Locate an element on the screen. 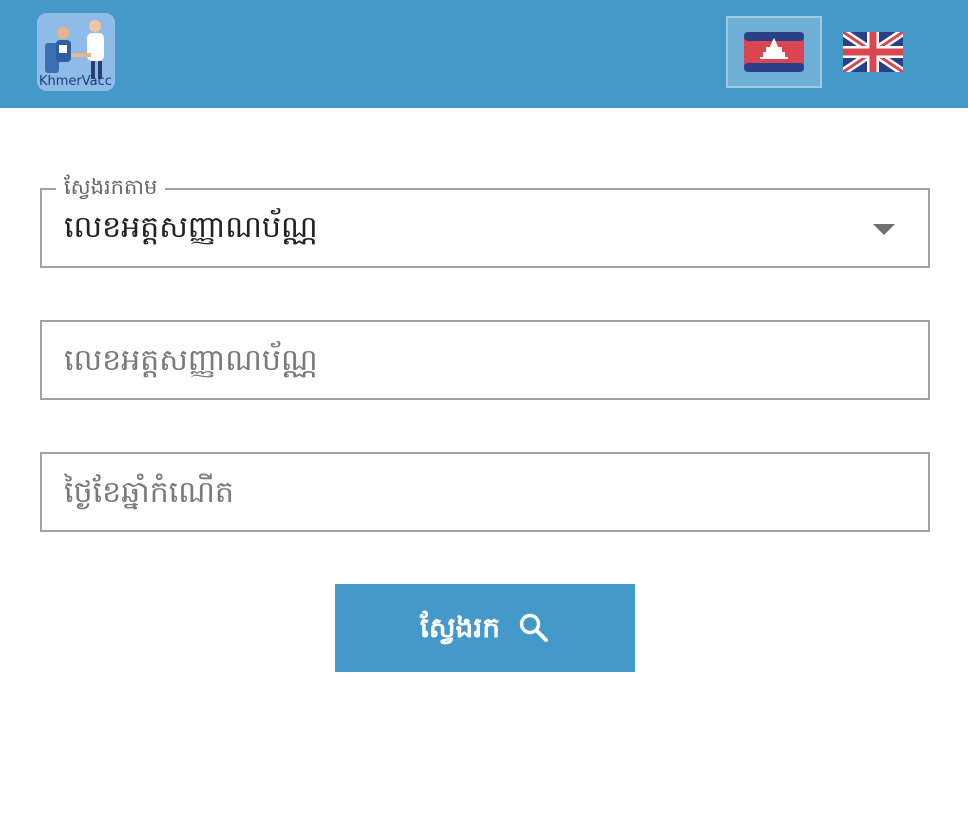 The image size is (968, 826). search-by-selected-value: លេខអត្តសញ្ញាណប័ណ្ណ is located at coordinates (191, 227).